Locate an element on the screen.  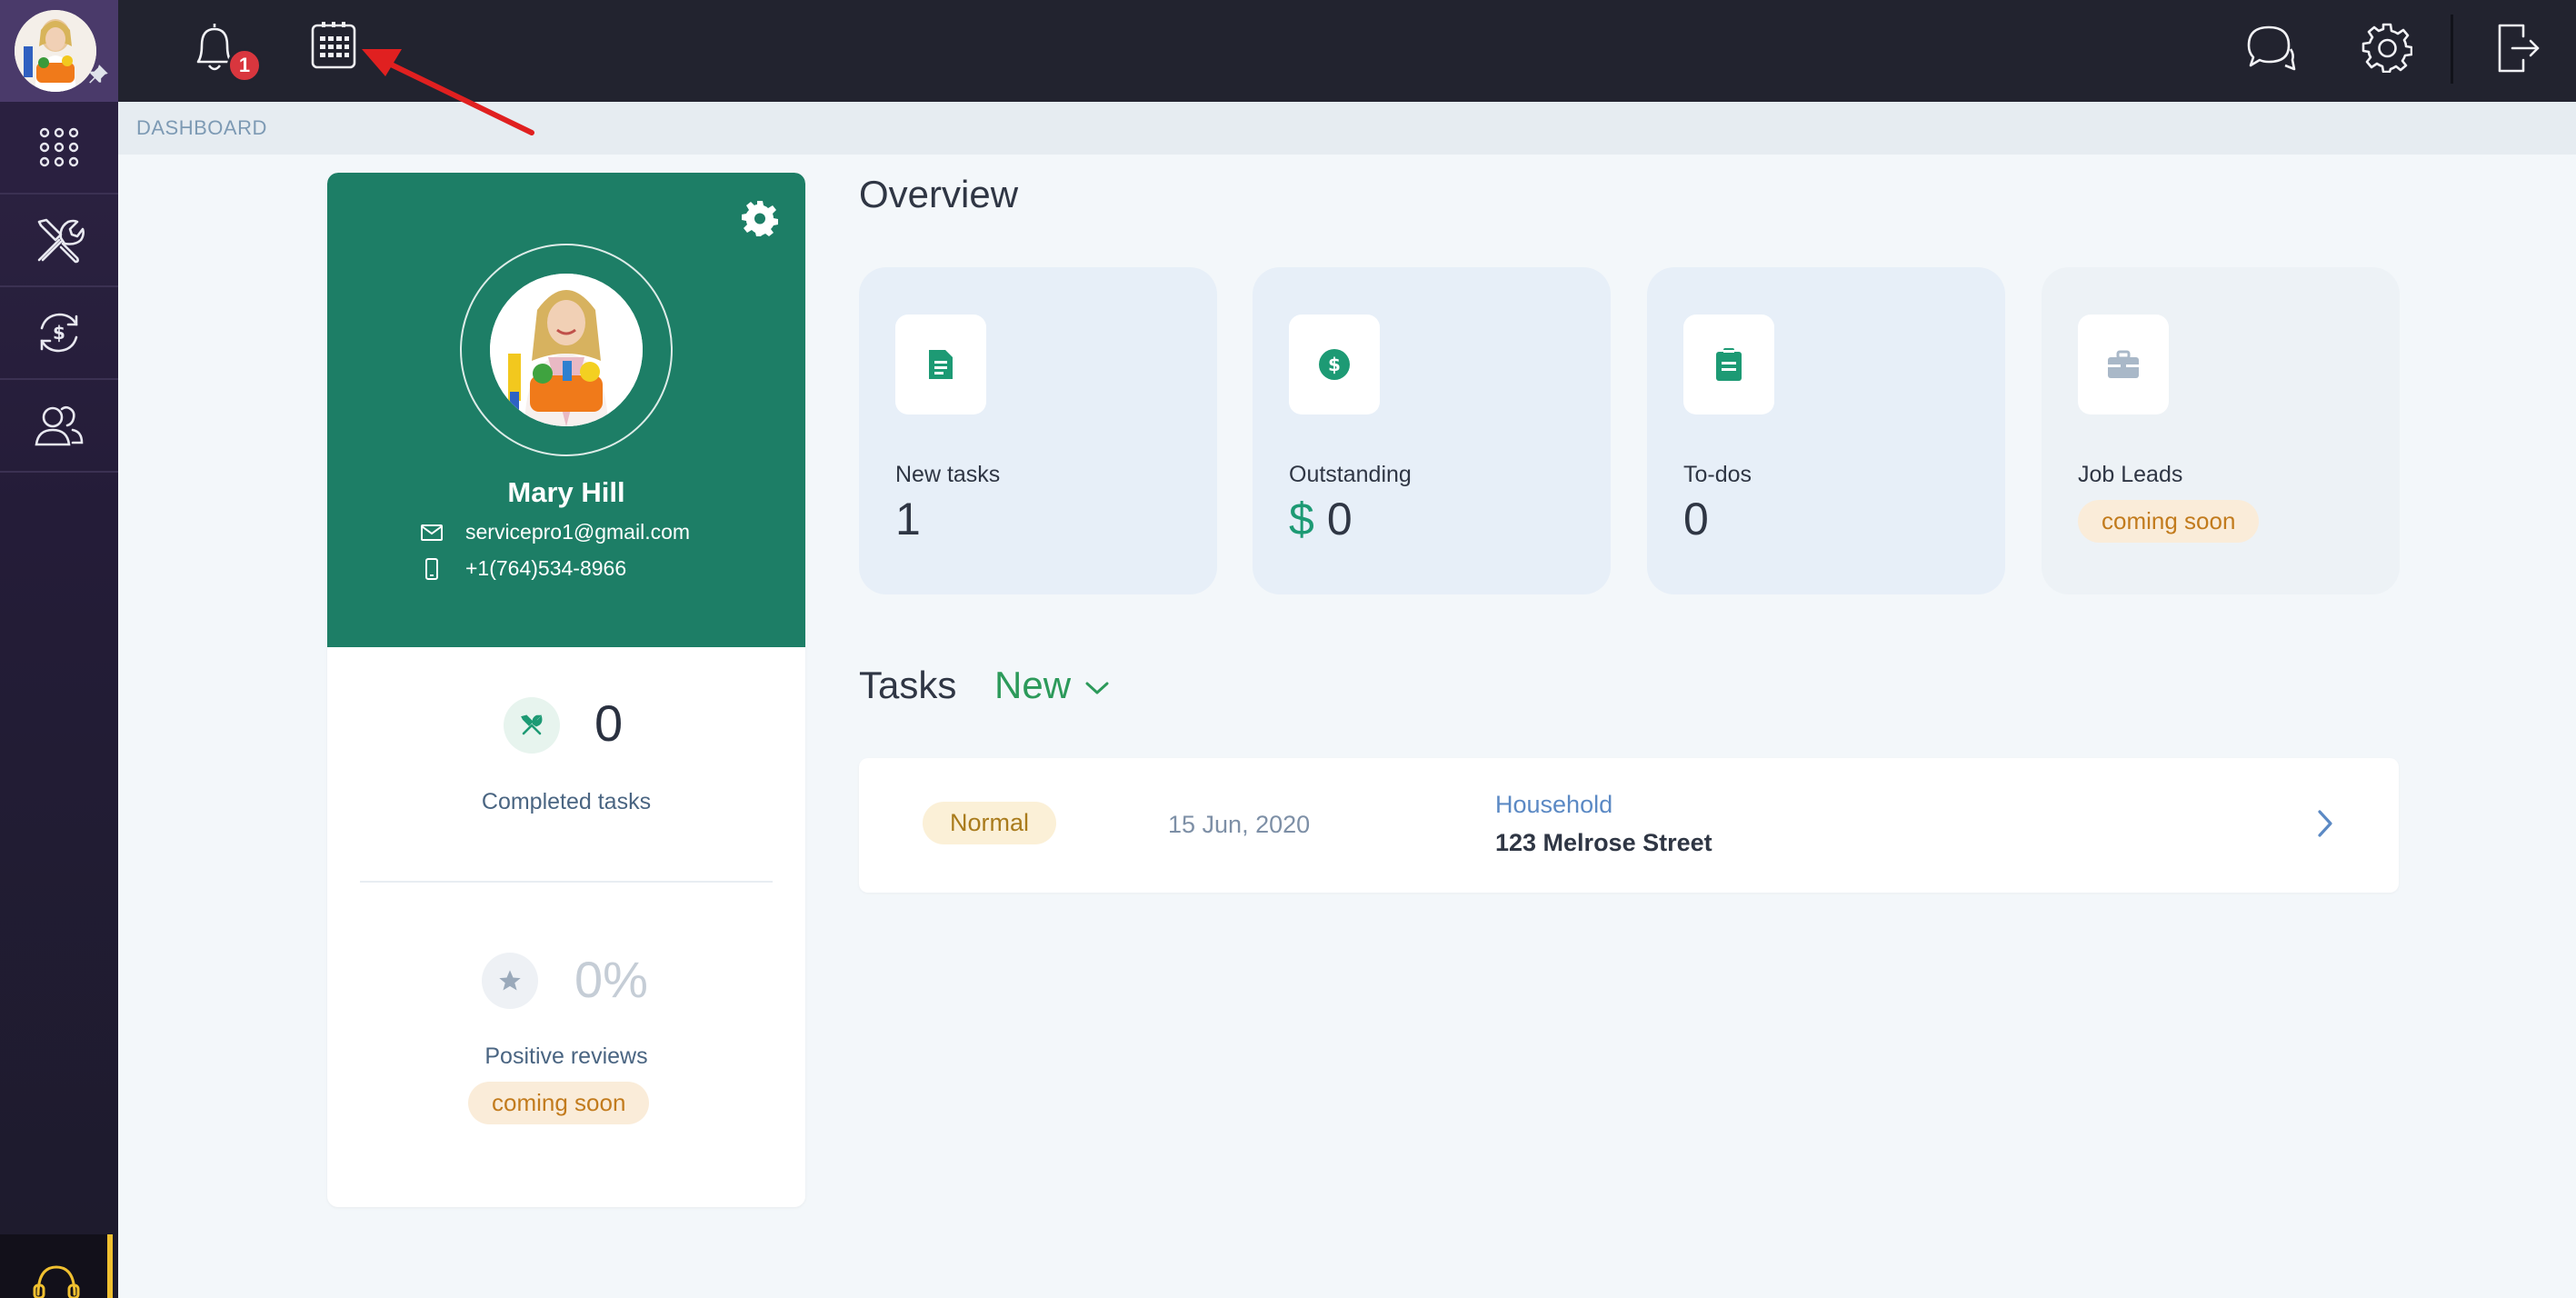
support-button is located at coordinates (56, 1266).